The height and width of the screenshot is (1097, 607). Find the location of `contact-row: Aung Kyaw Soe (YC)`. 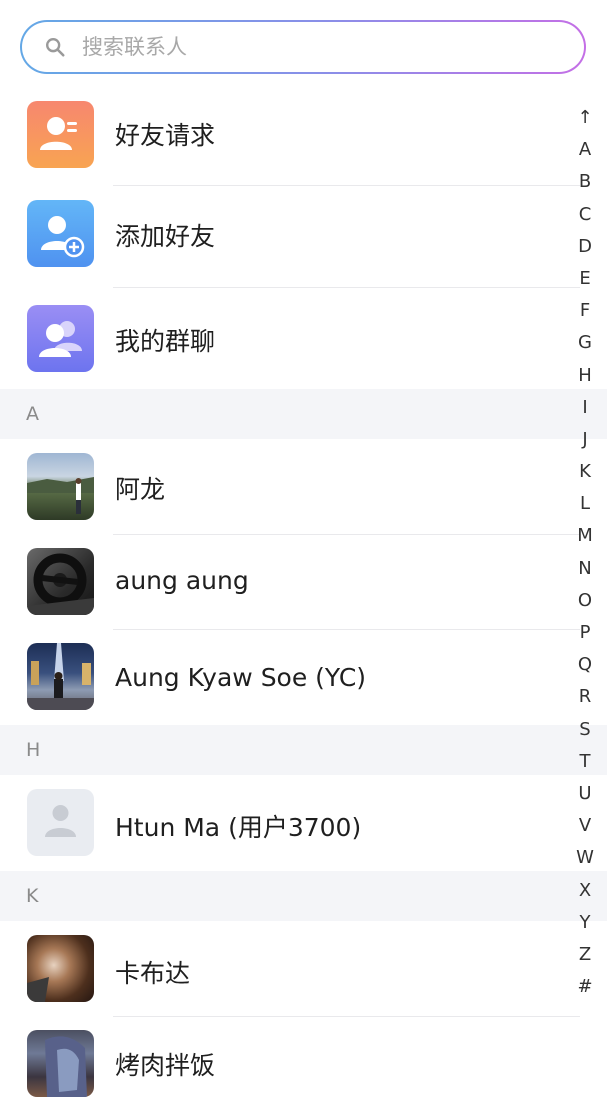

contact-row: Aung Kyaw Soe (YC) is located at coordinates (303, 677).